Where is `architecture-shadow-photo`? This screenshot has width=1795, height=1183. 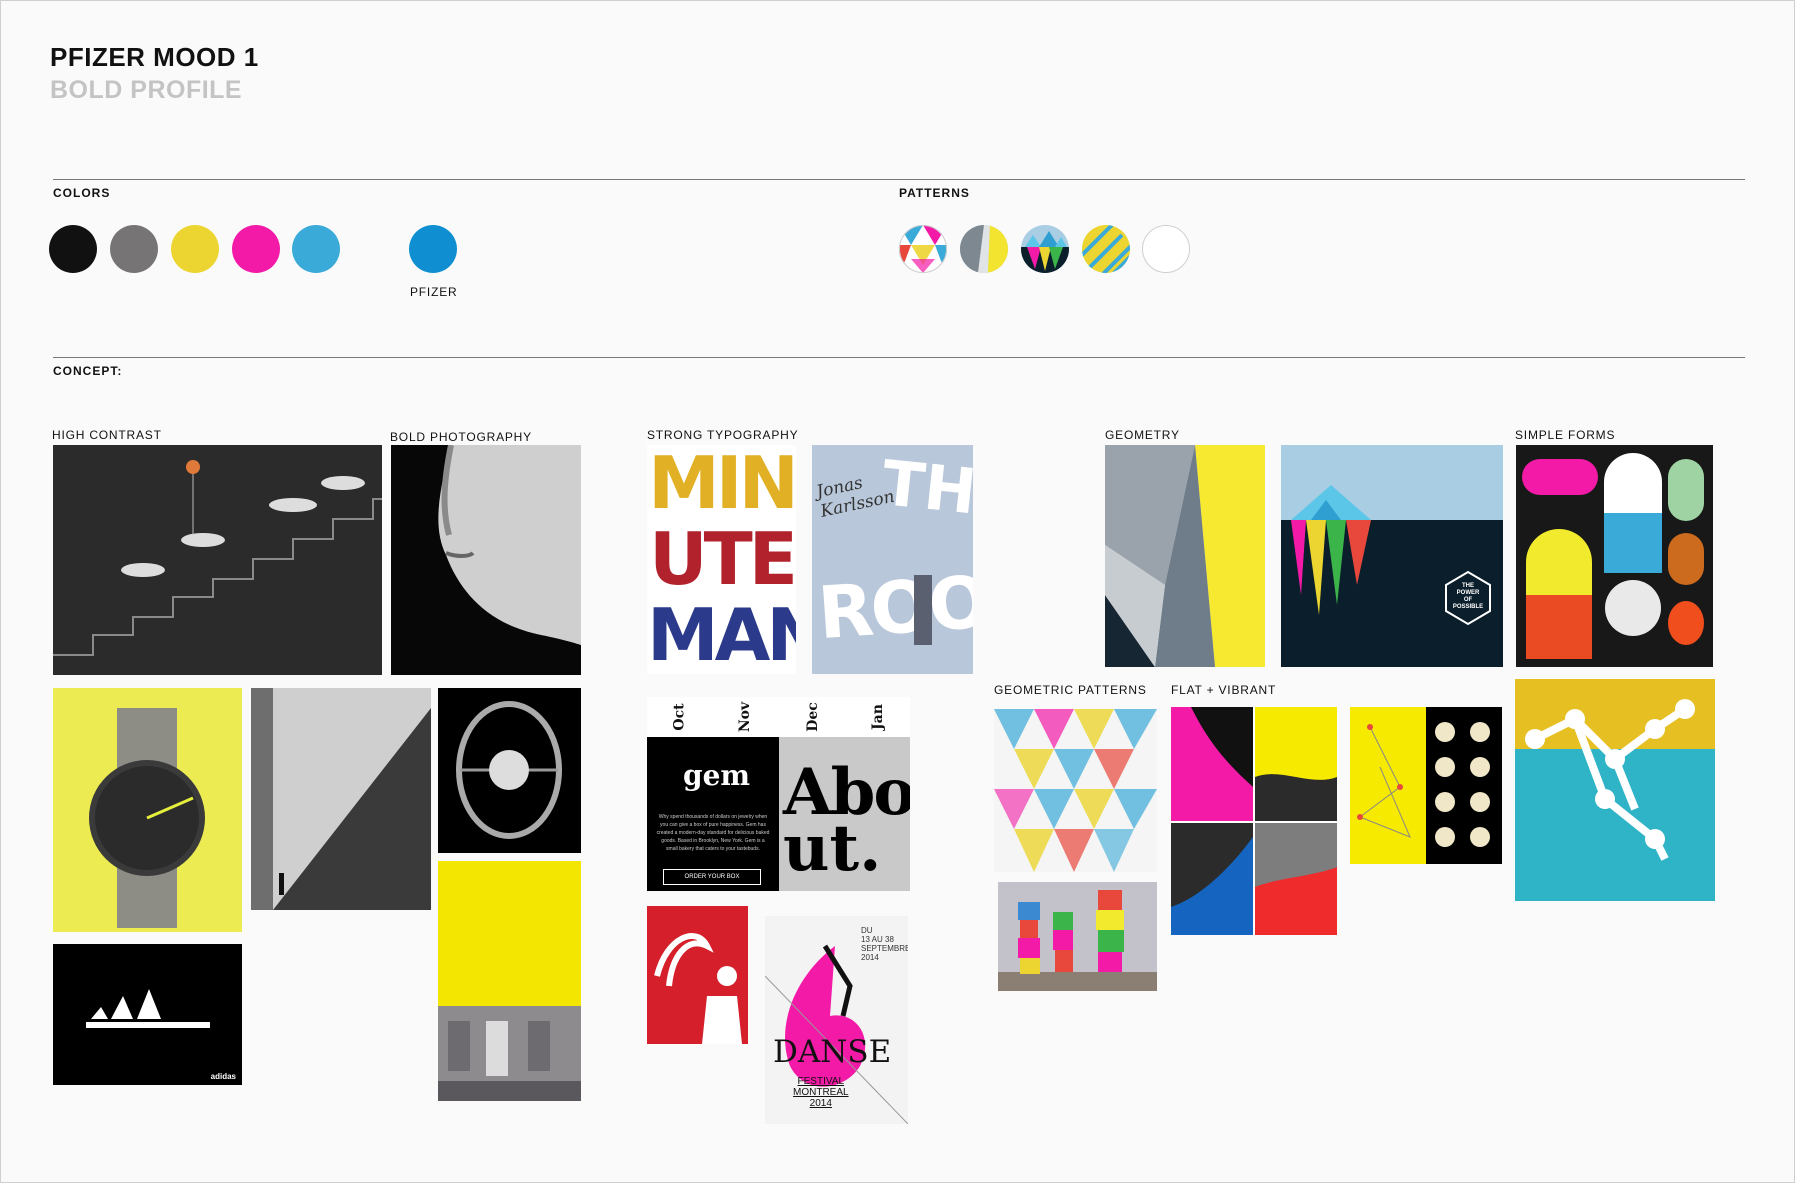 architecture-shadow-photo is located at coordinates (341, 799).